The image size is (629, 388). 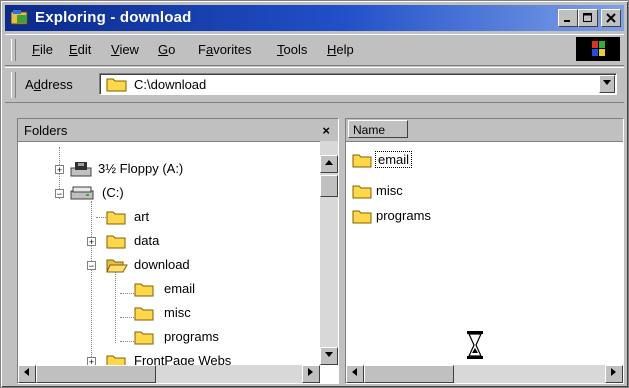 I want to click on name-column-header: Name, so click(x=378, y=129).